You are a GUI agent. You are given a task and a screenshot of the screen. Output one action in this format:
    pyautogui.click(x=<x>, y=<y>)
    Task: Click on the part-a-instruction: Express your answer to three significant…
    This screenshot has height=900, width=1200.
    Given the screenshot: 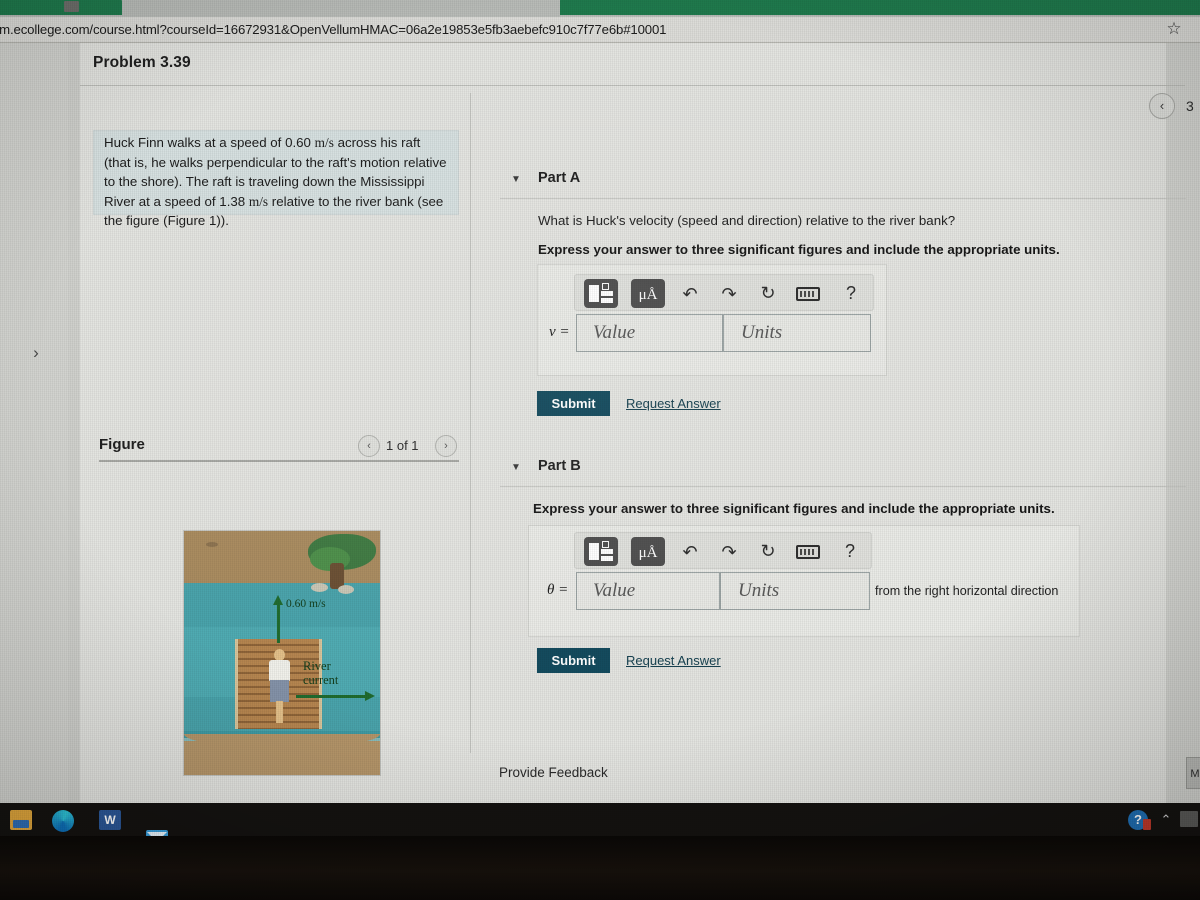 What is the action you would take?
    pyautogui.click(x=799, y=249)
    